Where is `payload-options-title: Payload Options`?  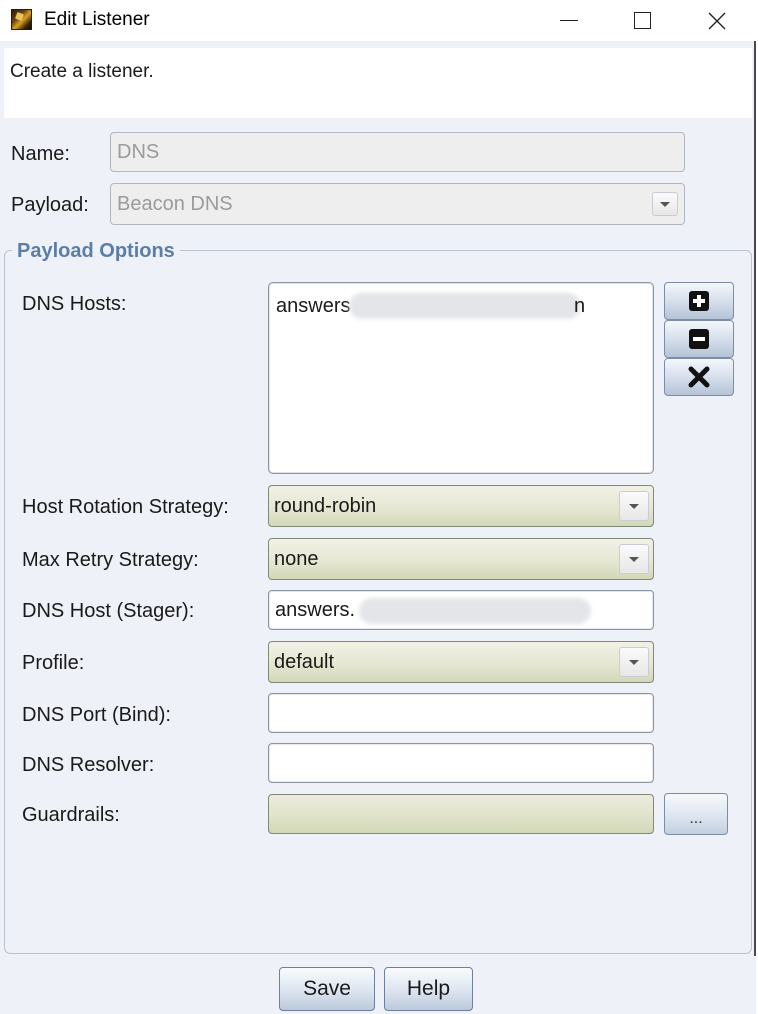
payload-options-title: Payload Options is located at coordinates (96, 251).